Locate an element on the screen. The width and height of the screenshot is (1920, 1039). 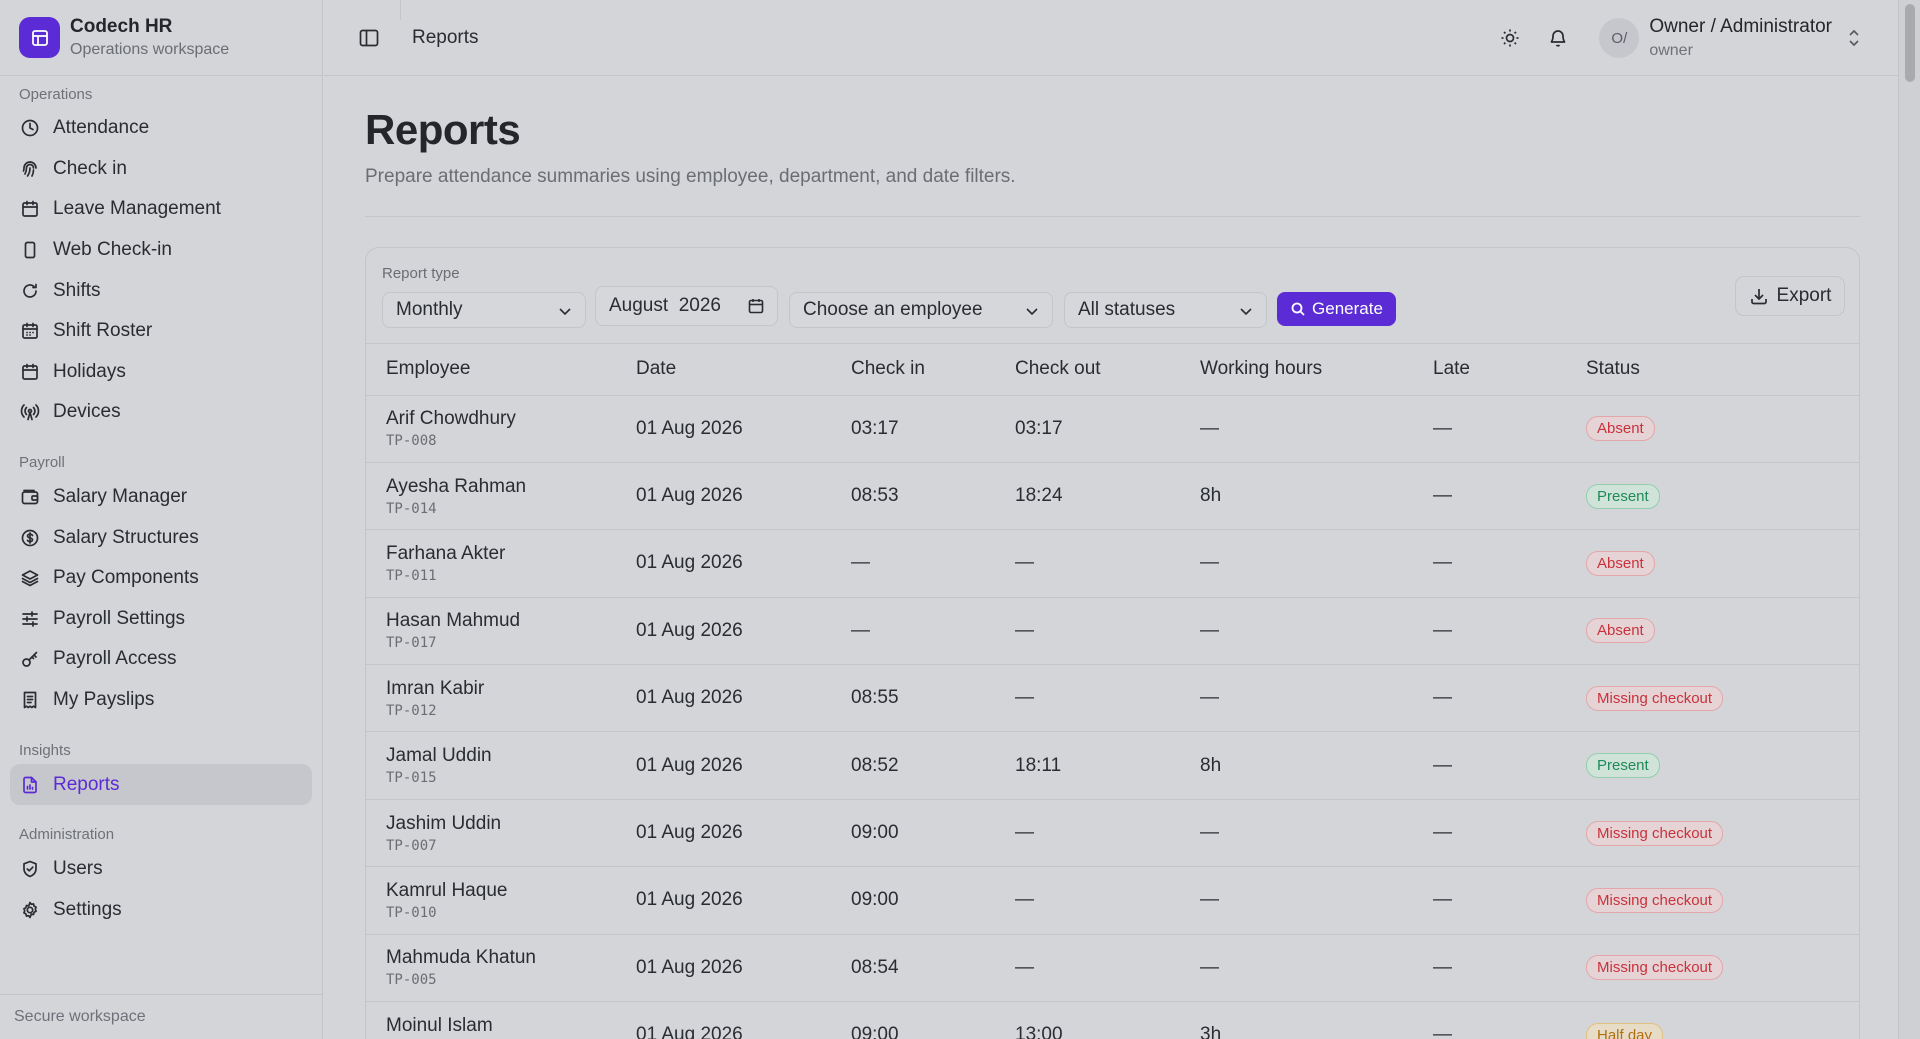
sidebar-item-label: Settings is located at coordinates (87, 909).